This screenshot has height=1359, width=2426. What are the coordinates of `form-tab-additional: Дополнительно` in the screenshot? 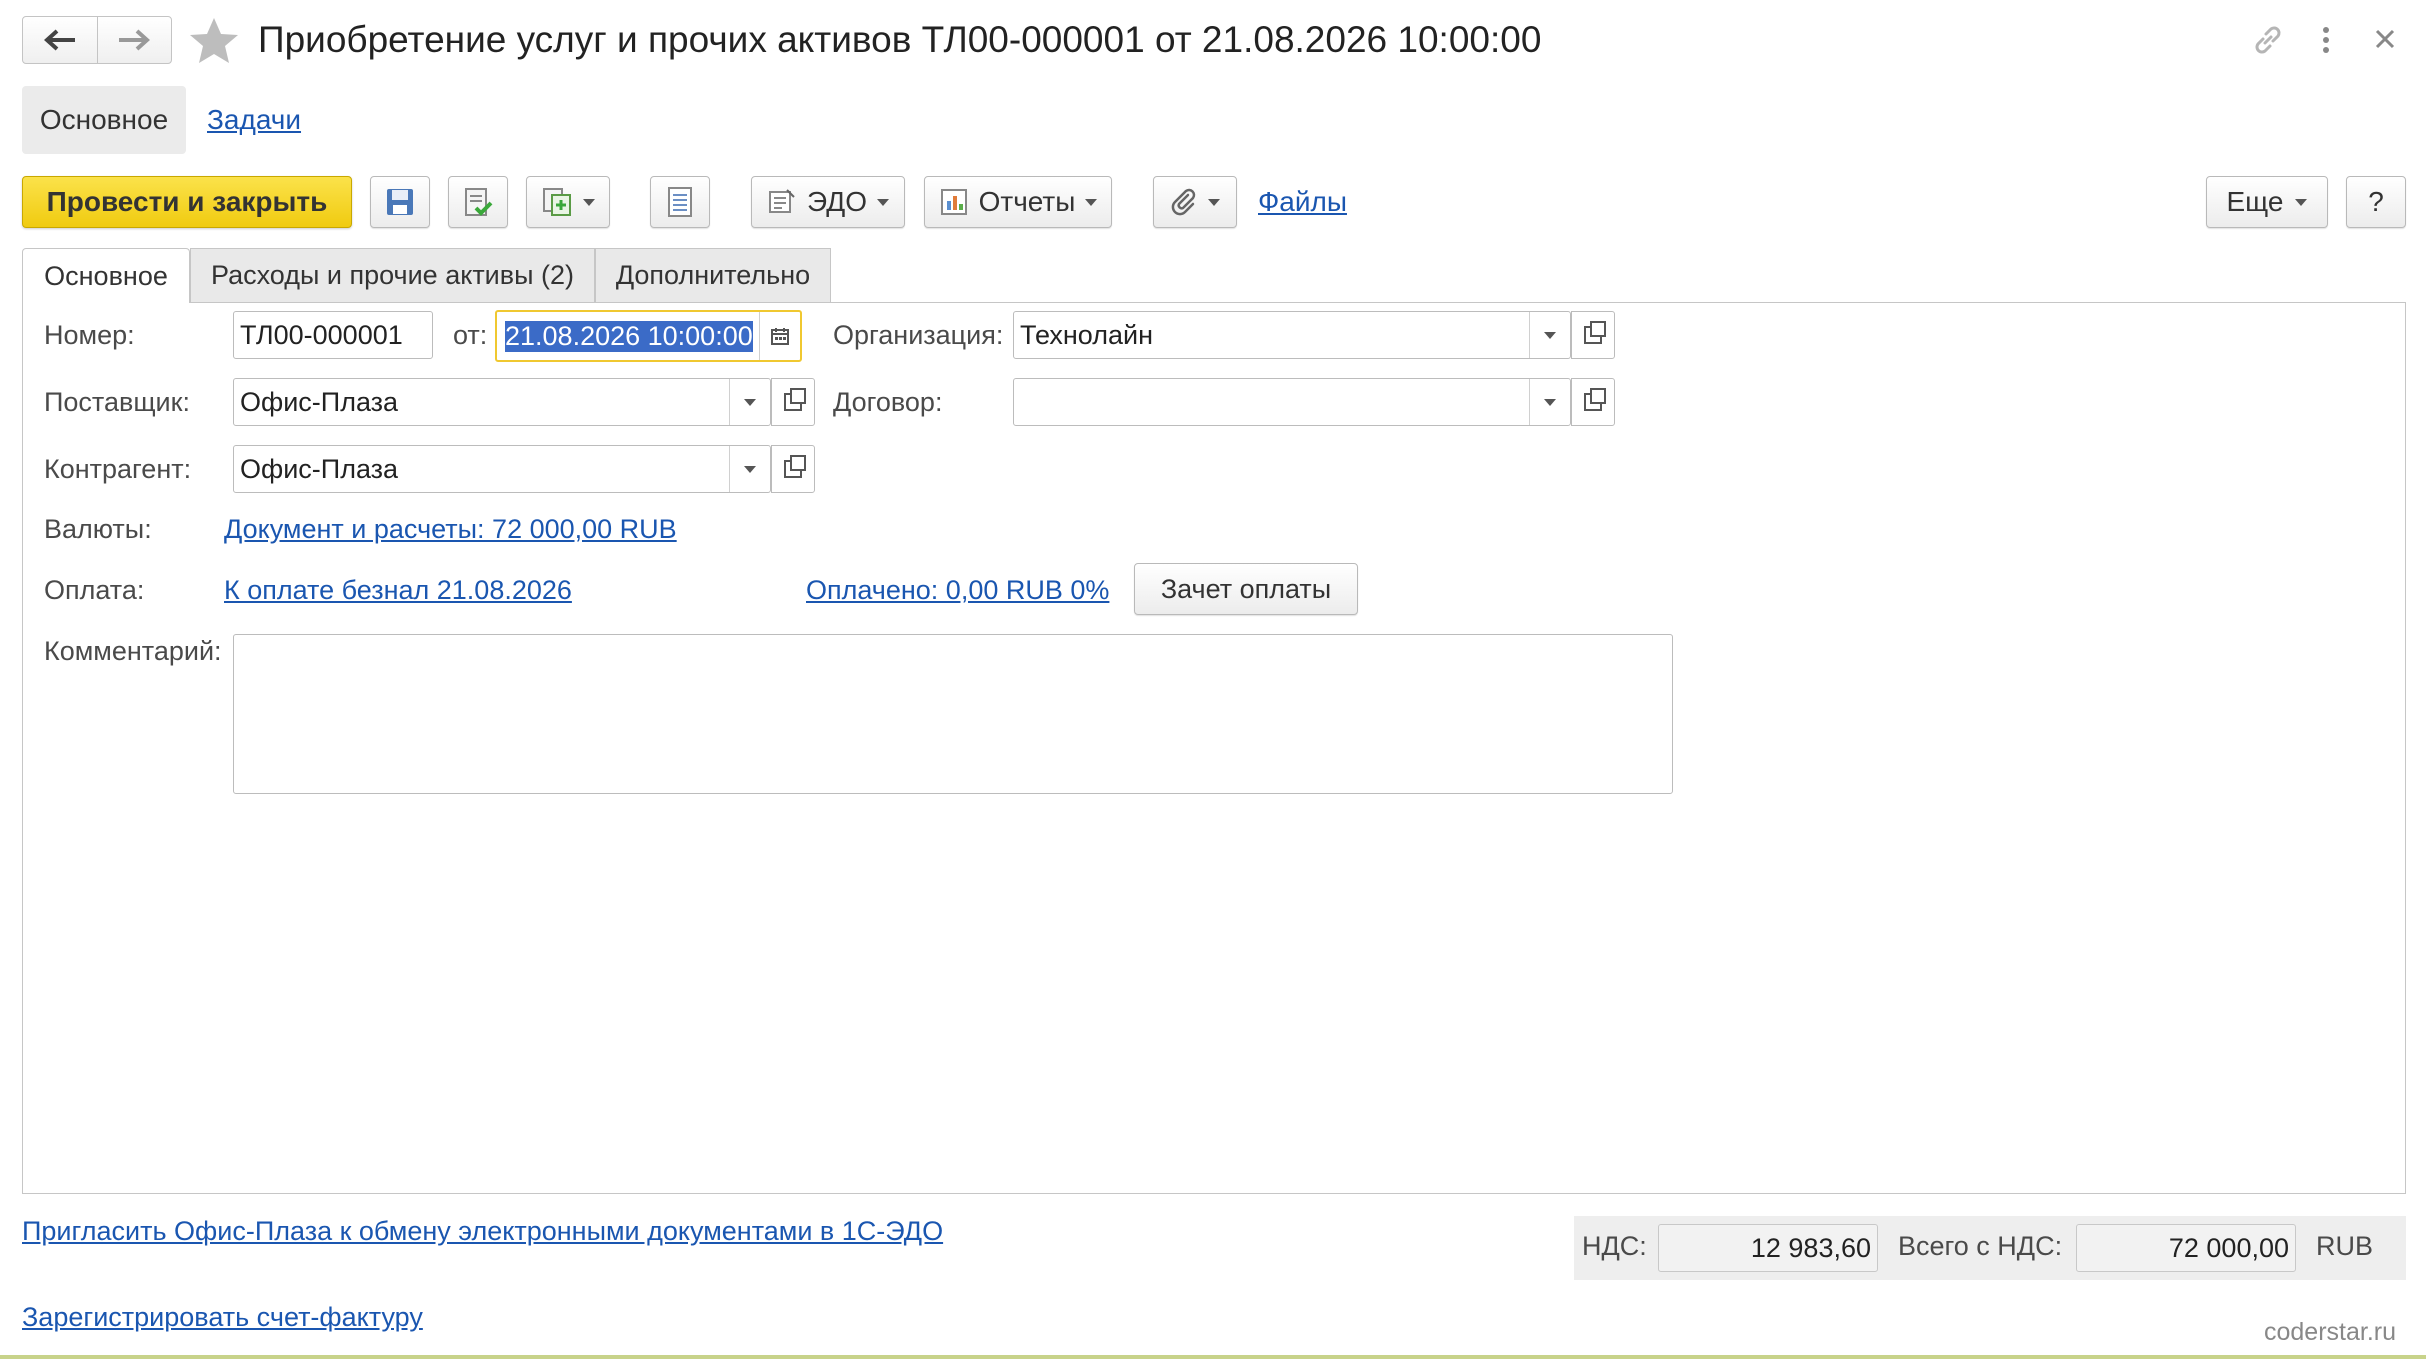 It's located at (713, 275).